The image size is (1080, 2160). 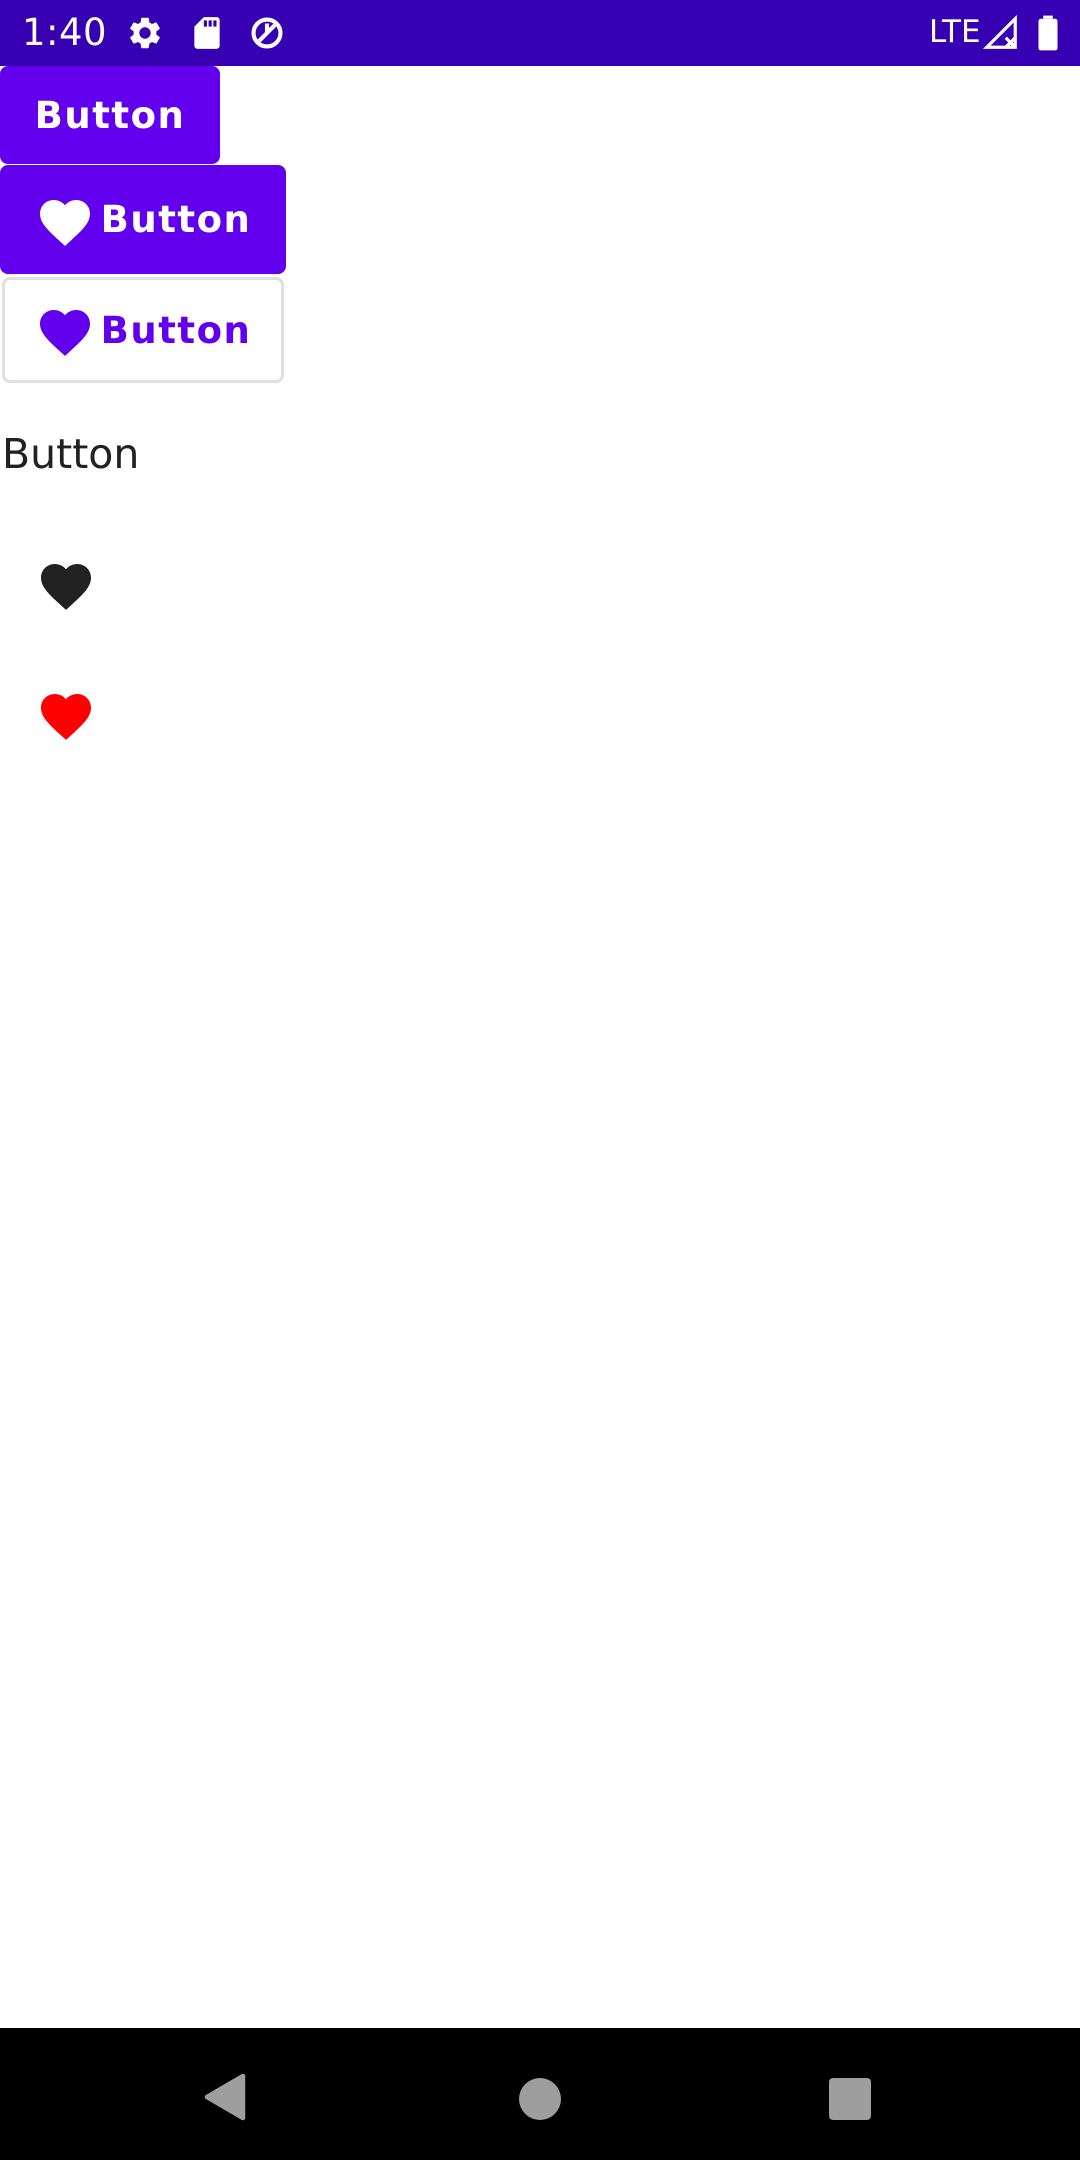 I want to click on gear-icon, so click(x=145, y=33).